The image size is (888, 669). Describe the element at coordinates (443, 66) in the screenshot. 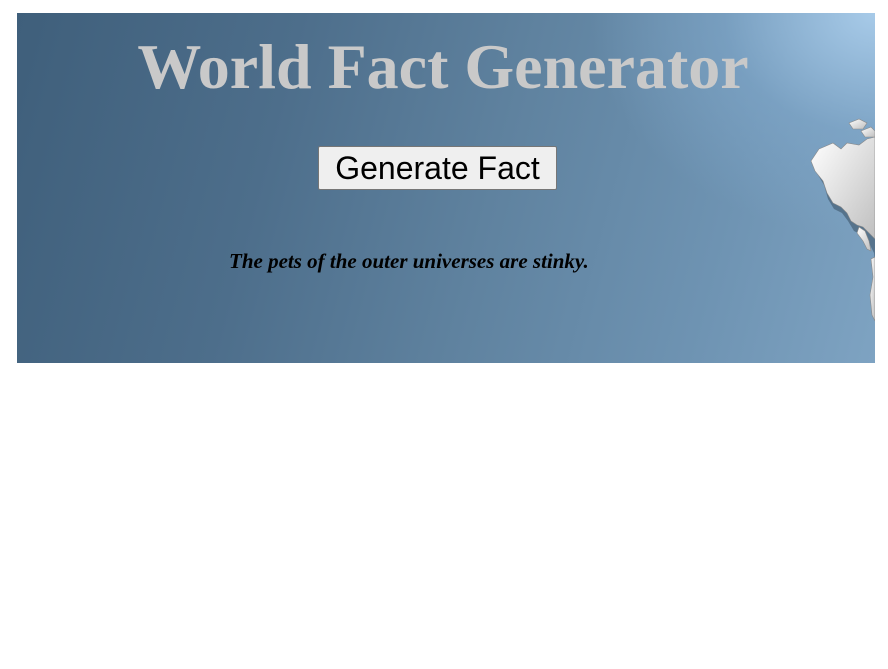

I see `page-title: World Fact Generator` at that location.